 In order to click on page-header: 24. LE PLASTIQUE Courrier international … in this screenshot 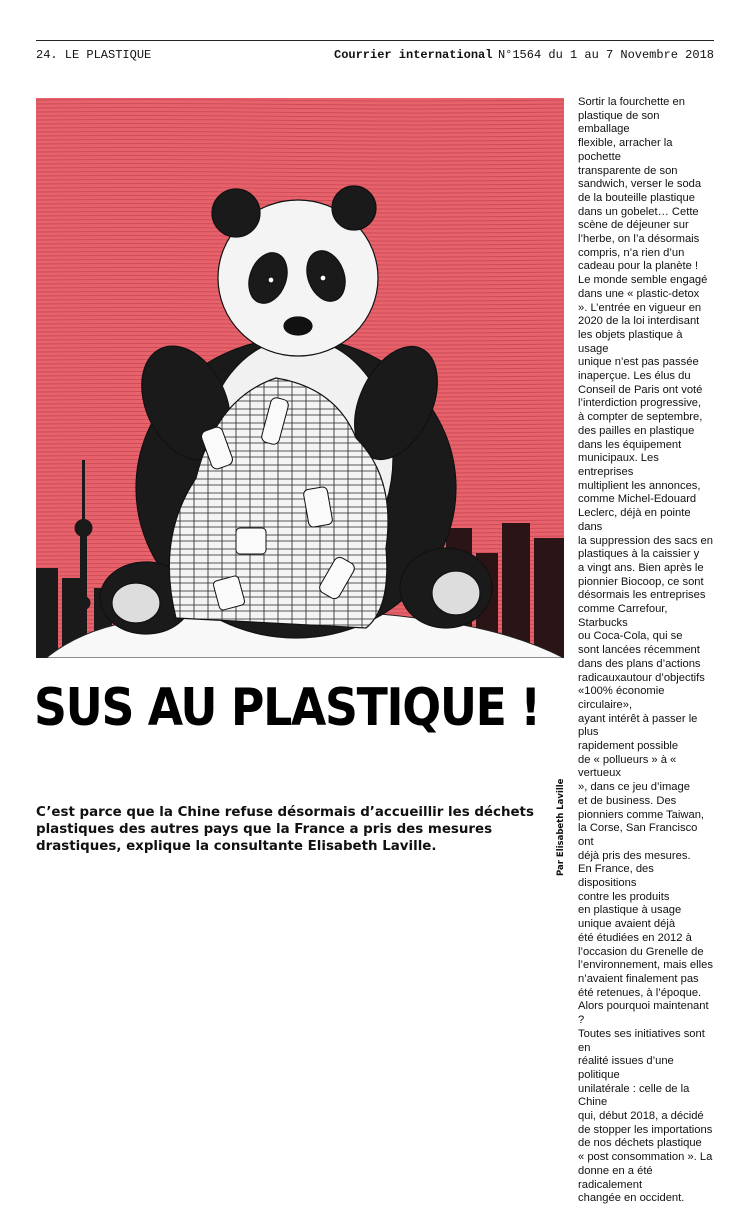, I will do `click(375, 57)`.